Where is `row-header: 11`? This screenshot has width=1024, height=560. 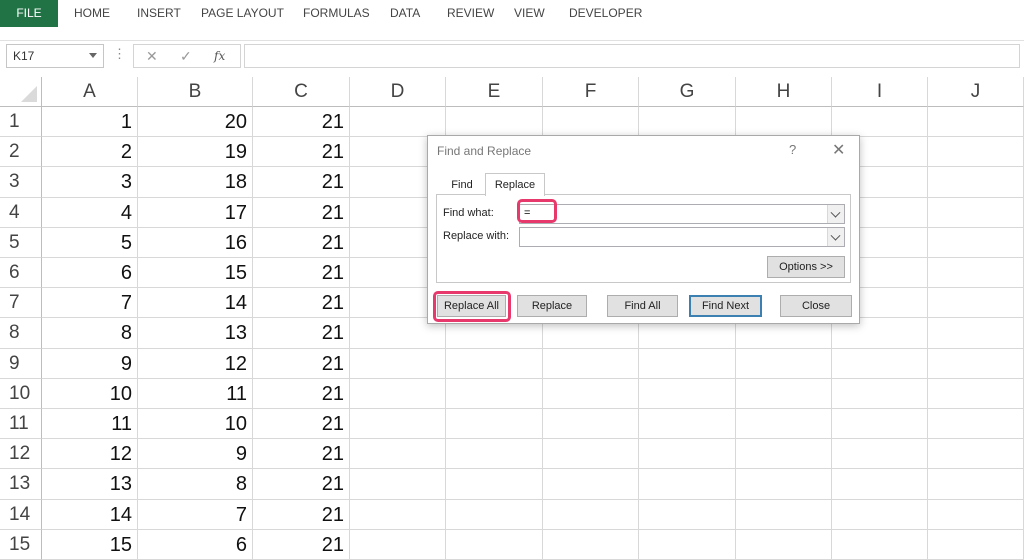
row-header: 11 is located at coordinates (21, 424).